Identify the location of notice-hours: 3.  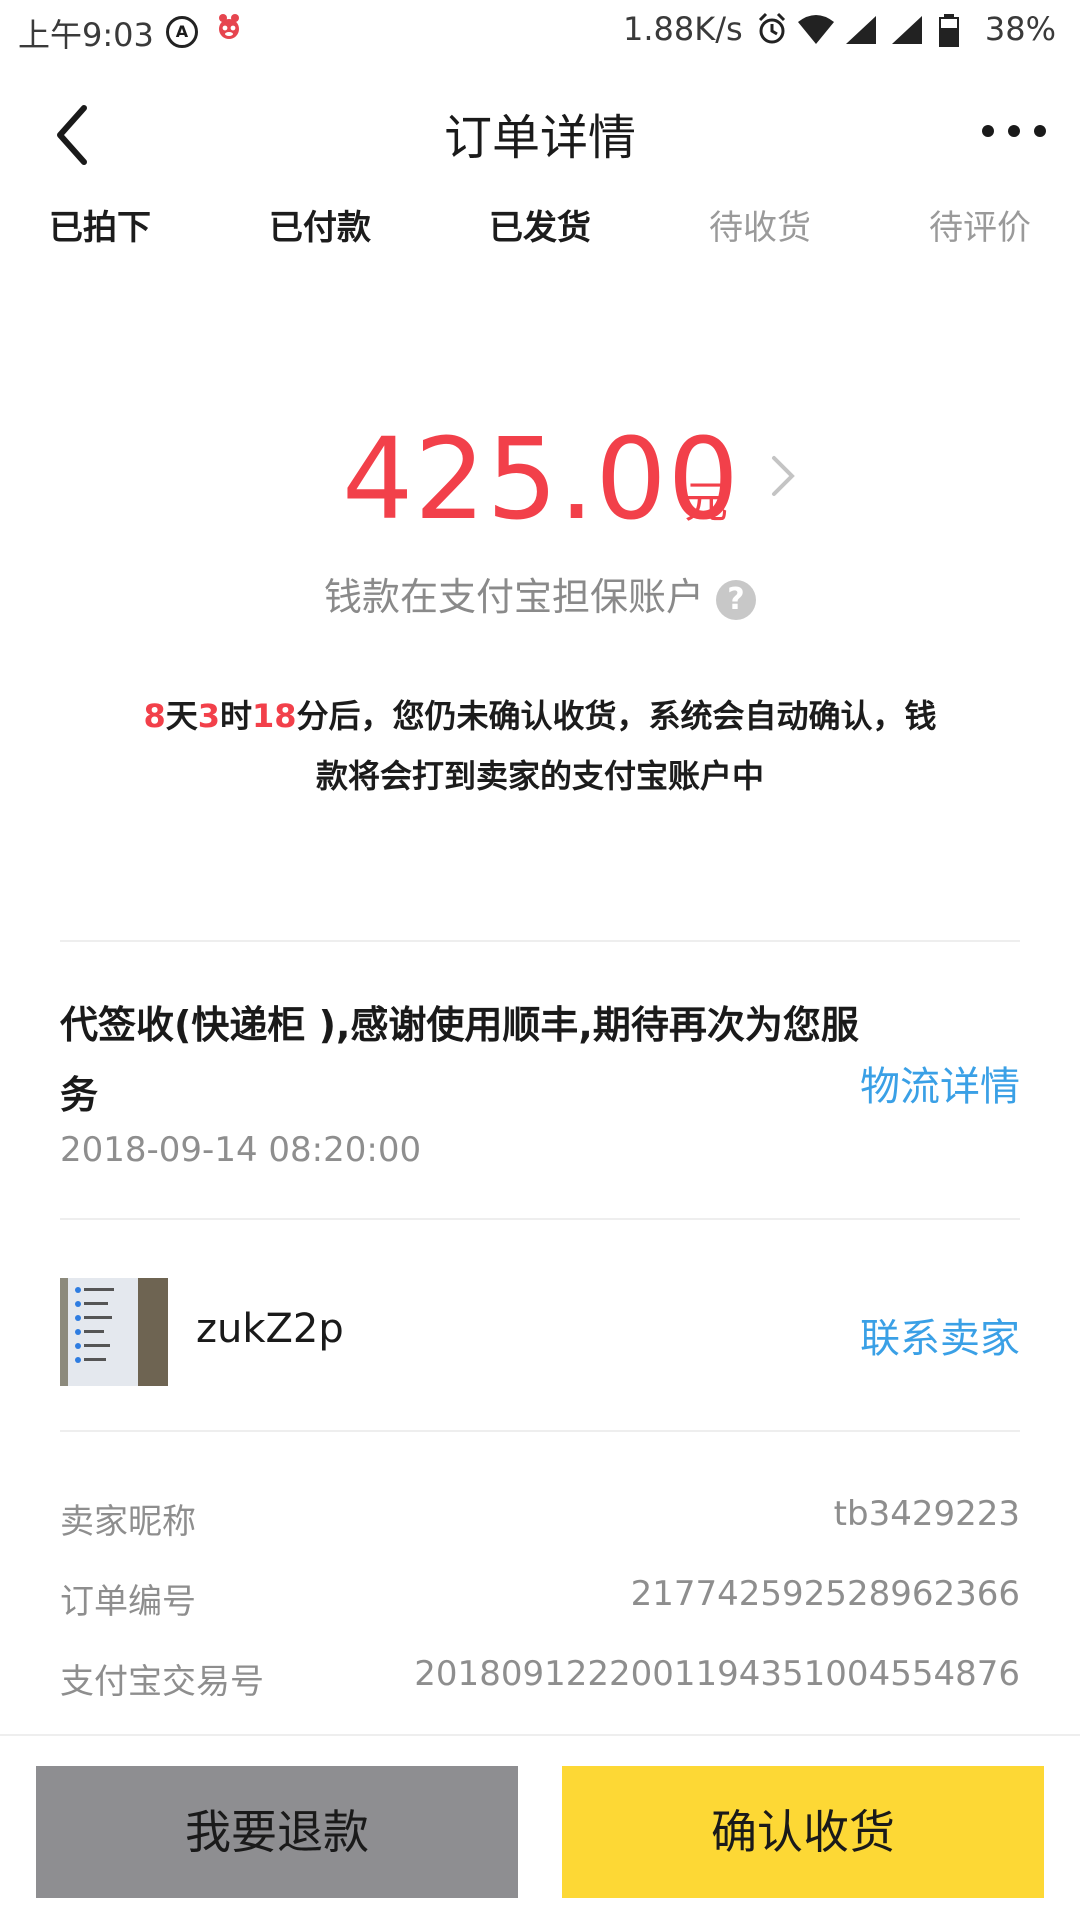
(208, 716).